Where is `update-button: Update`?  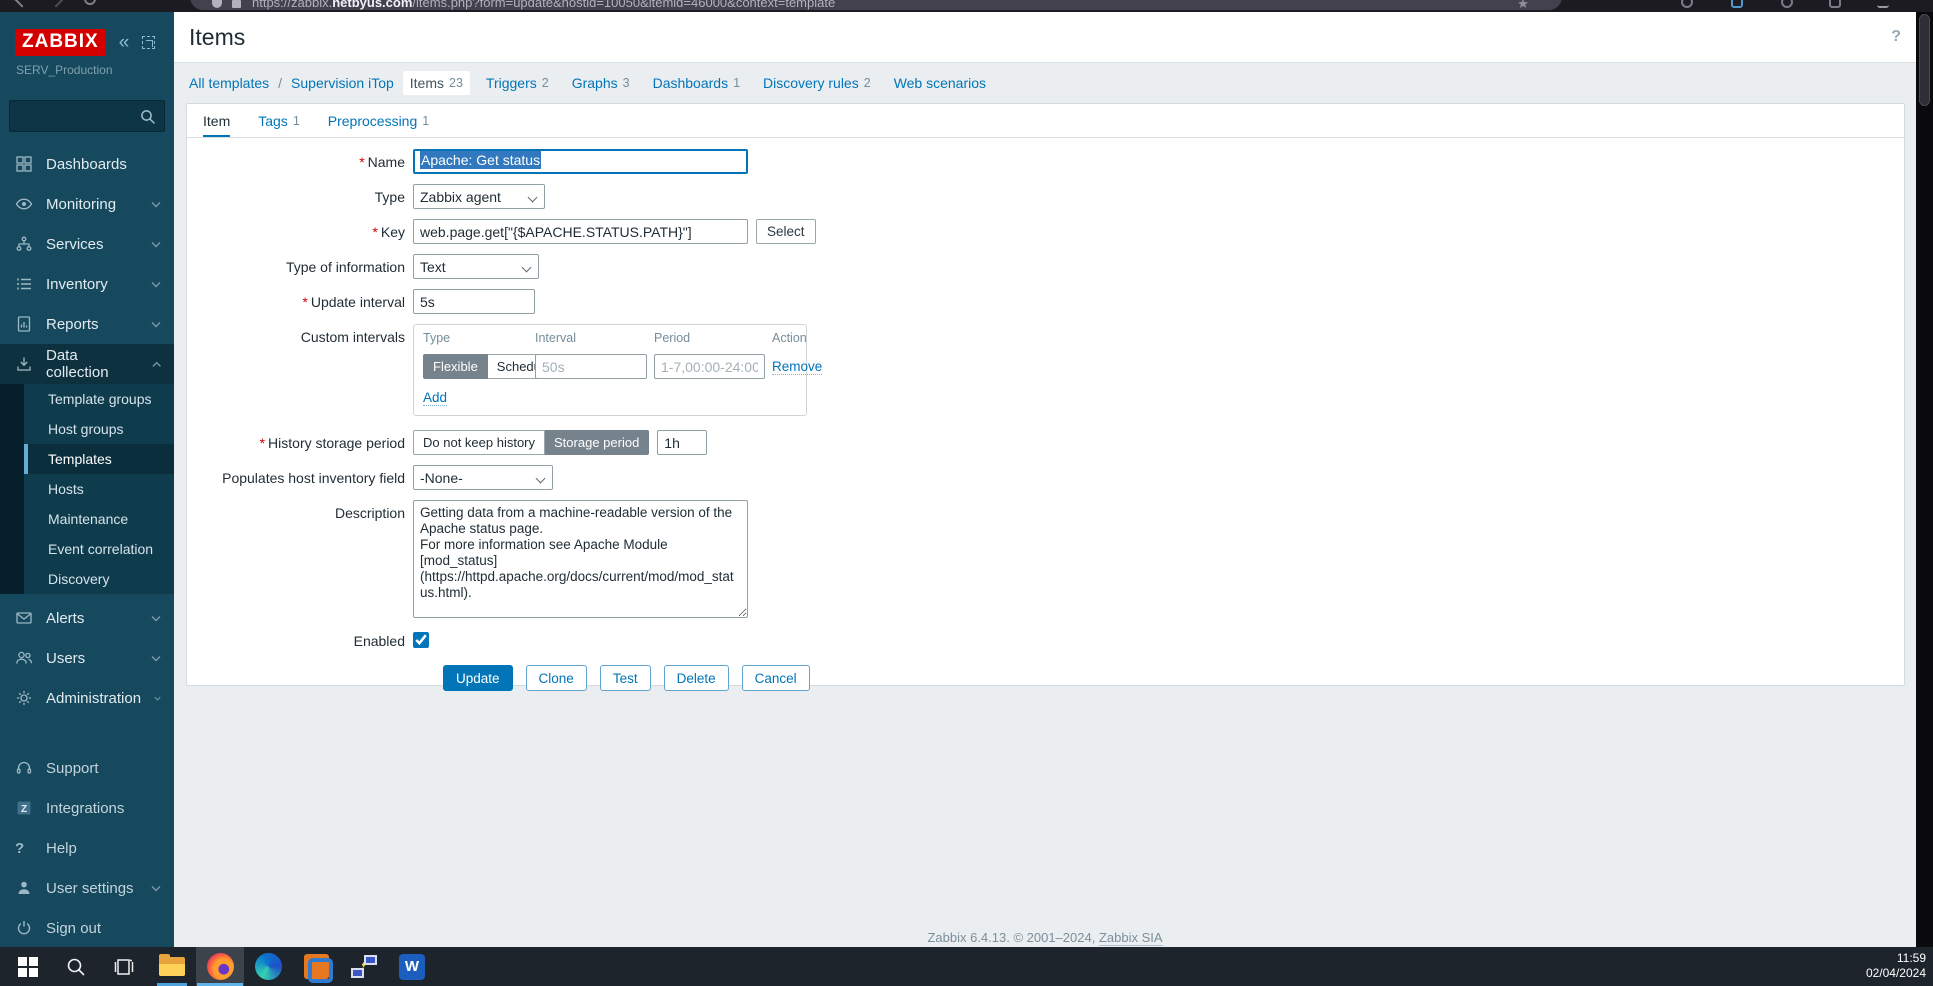 update-button: Update is located at coordinates (478, 678).